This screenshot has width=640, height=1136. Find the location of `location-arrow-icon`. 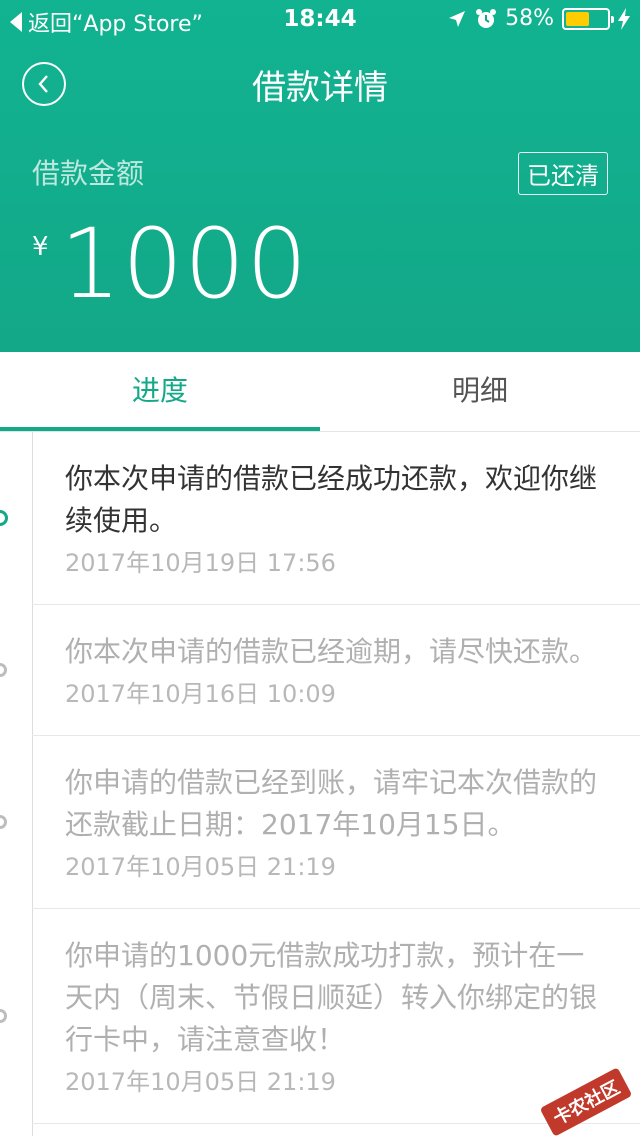

location-arrow-icon is located at coordinates (457, 18).